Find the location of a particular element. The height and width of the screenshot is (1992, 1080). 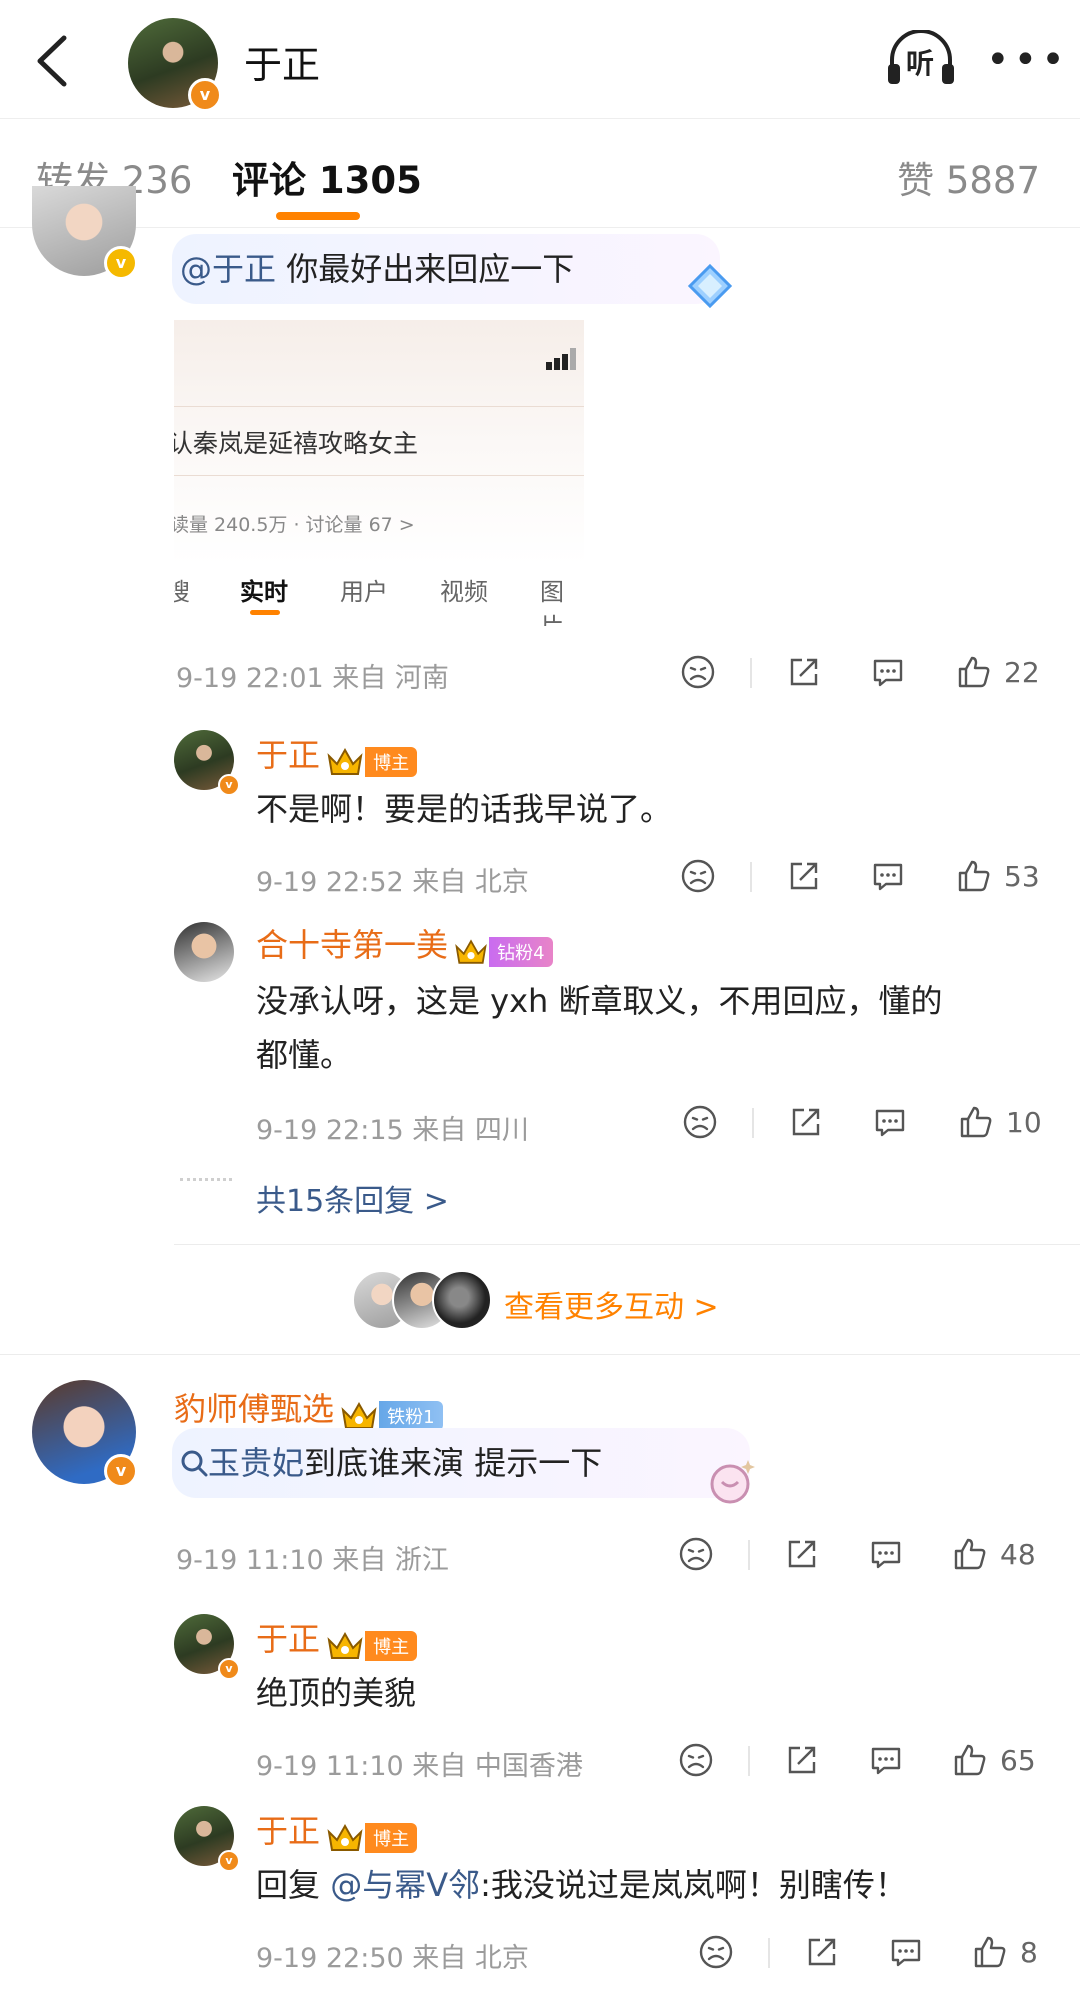

back-button is located at coordinates (54, 61).